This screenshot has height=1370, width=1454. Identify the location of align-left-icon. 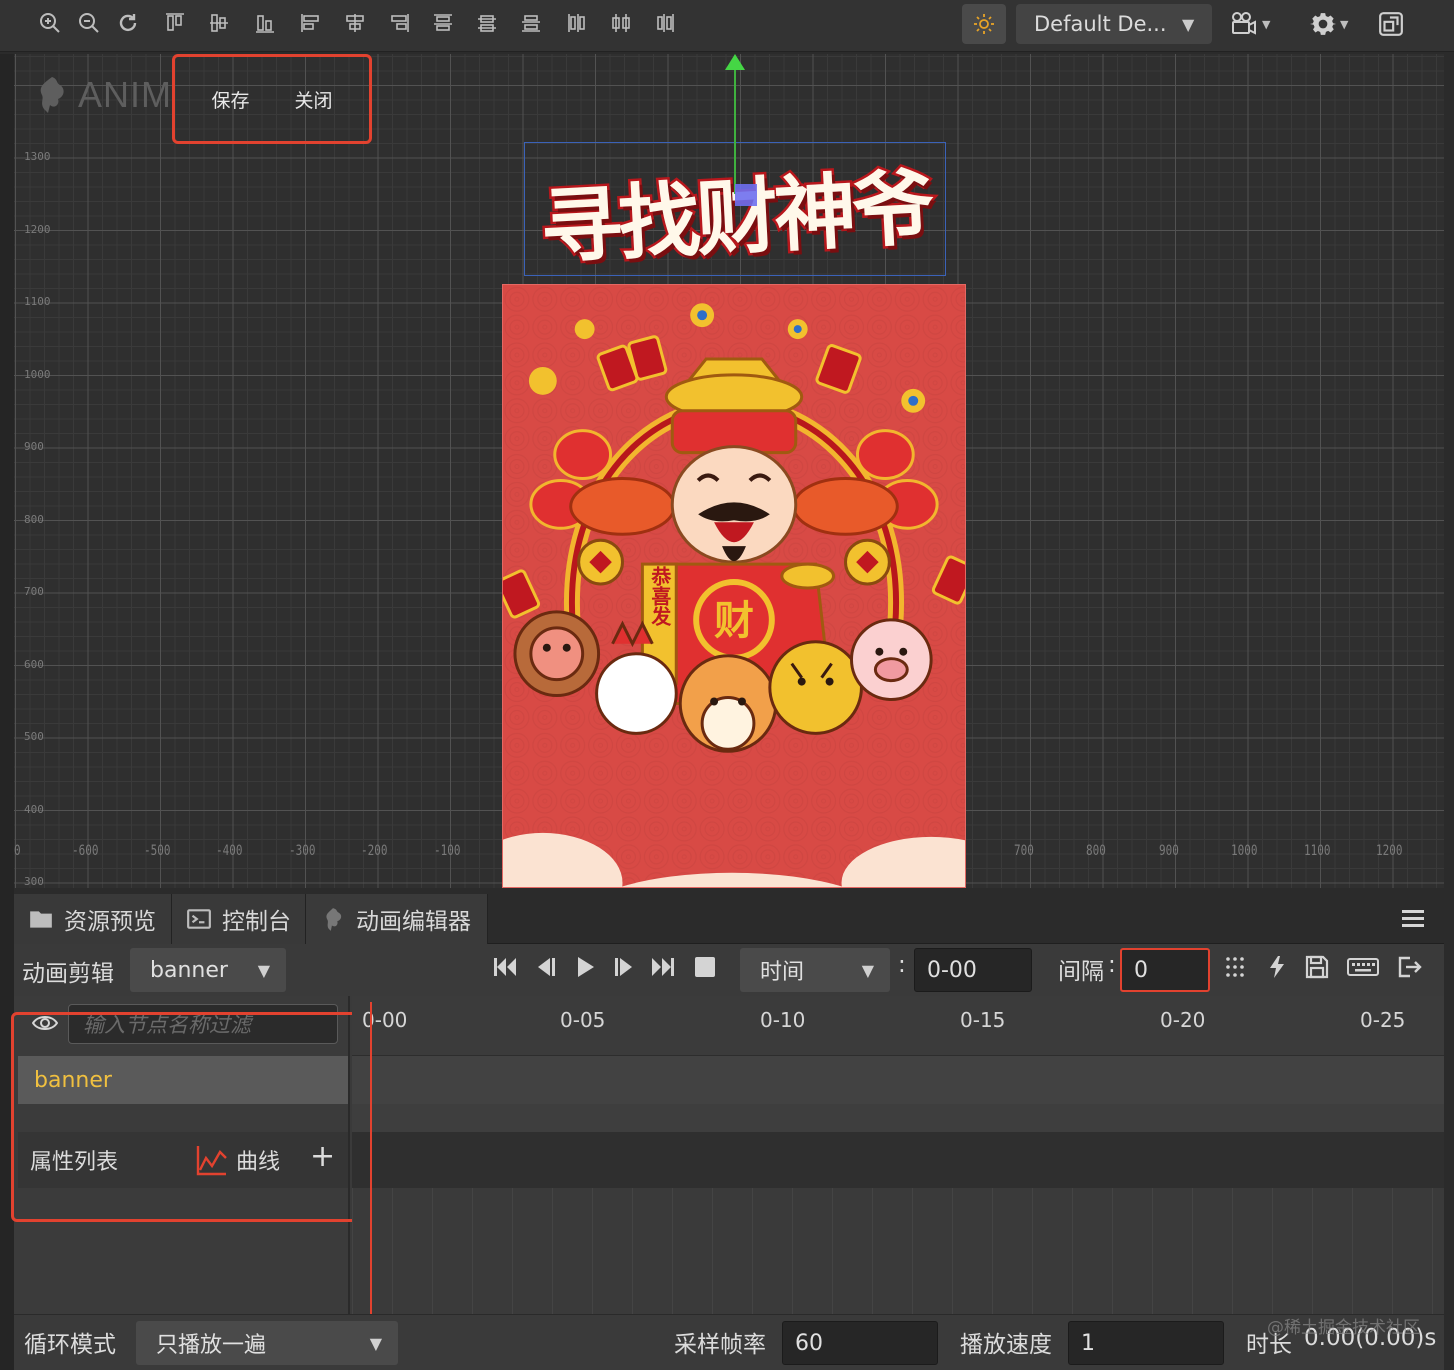
(311, 23).